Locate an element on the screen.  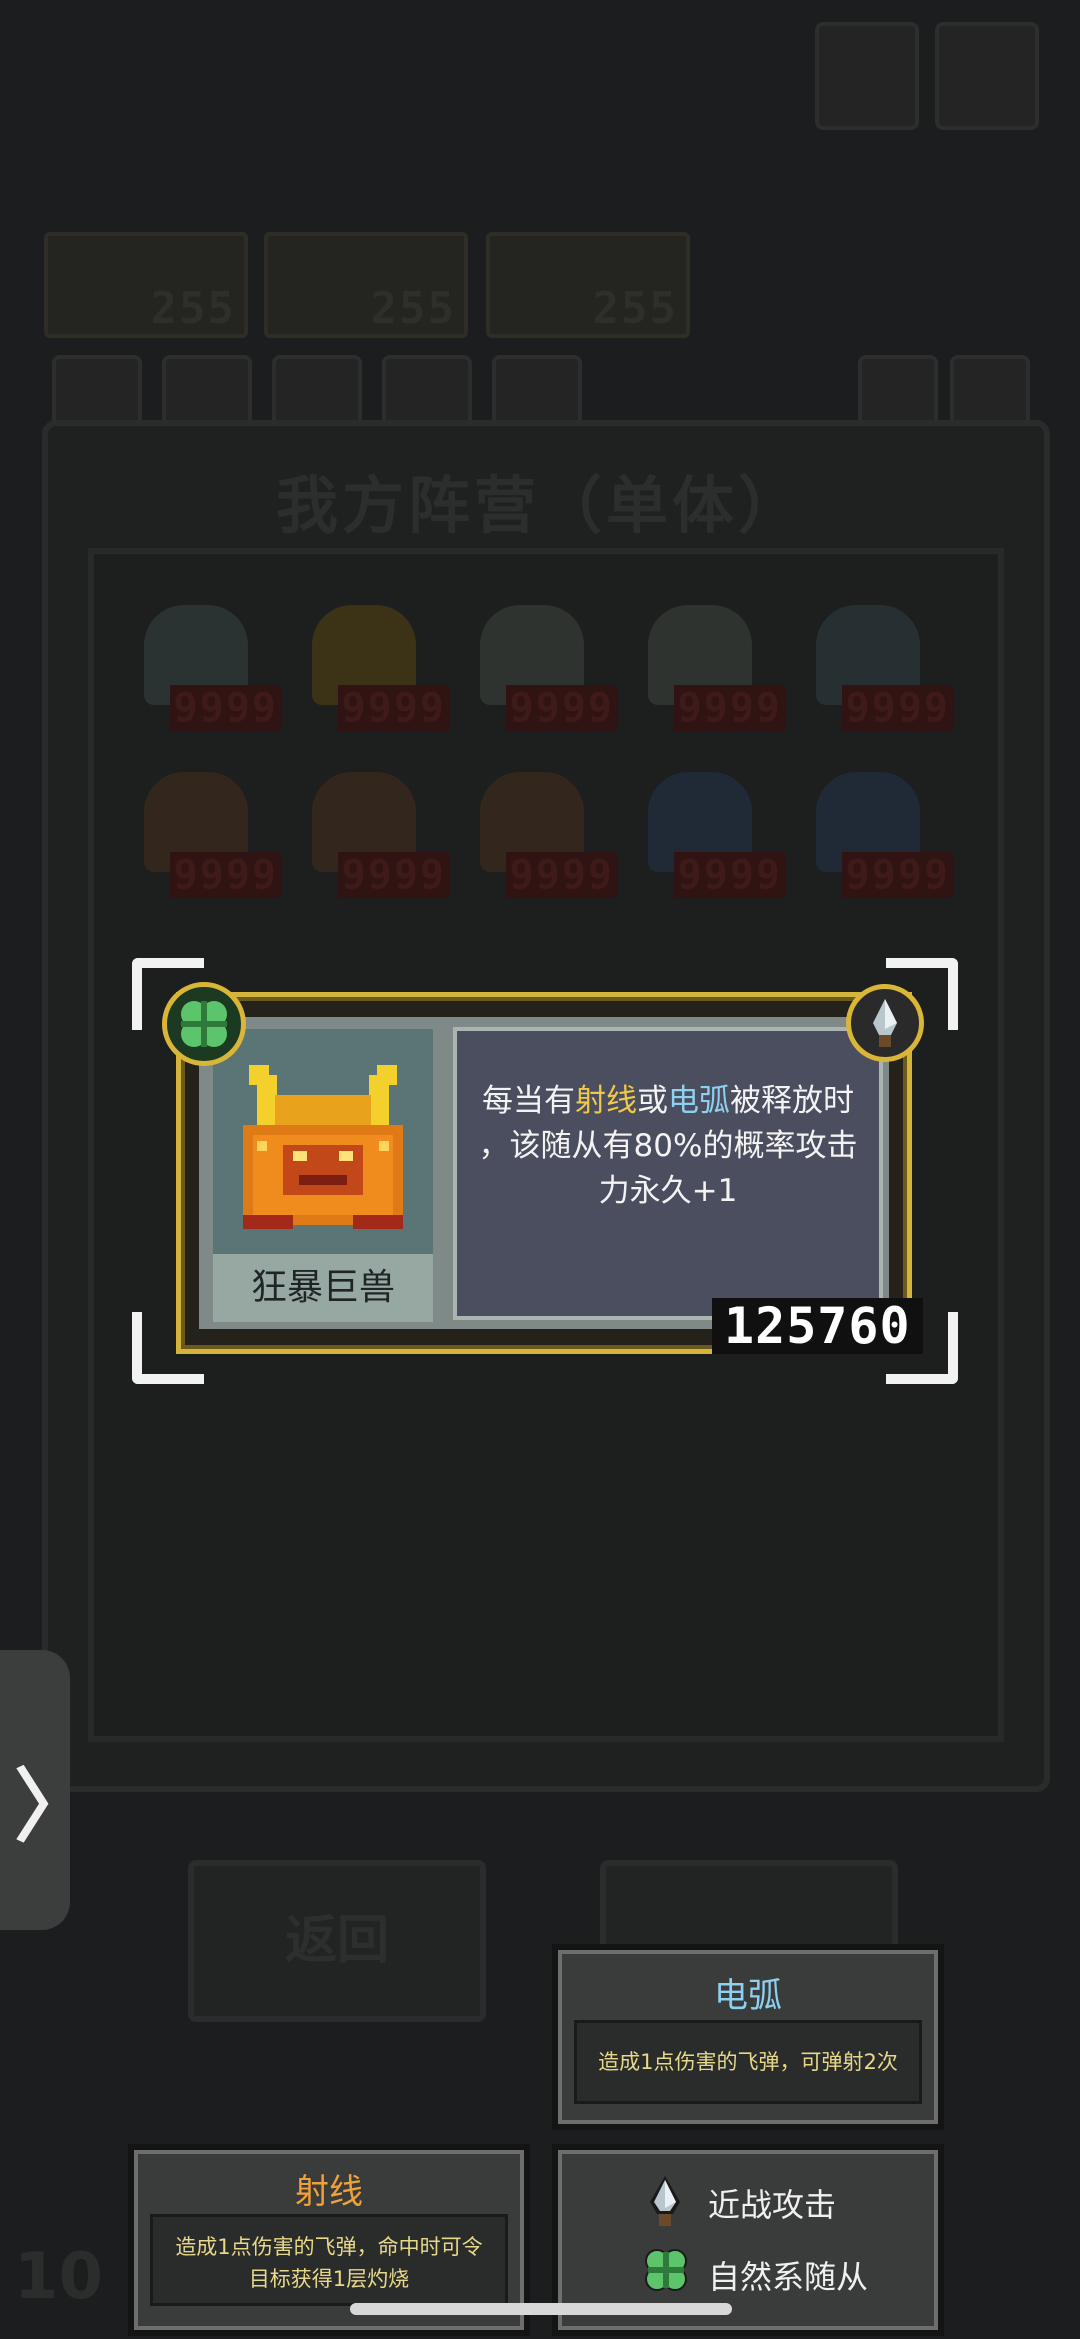
chevron-right-icon: 〉 is located at coordinates (54, 1806).